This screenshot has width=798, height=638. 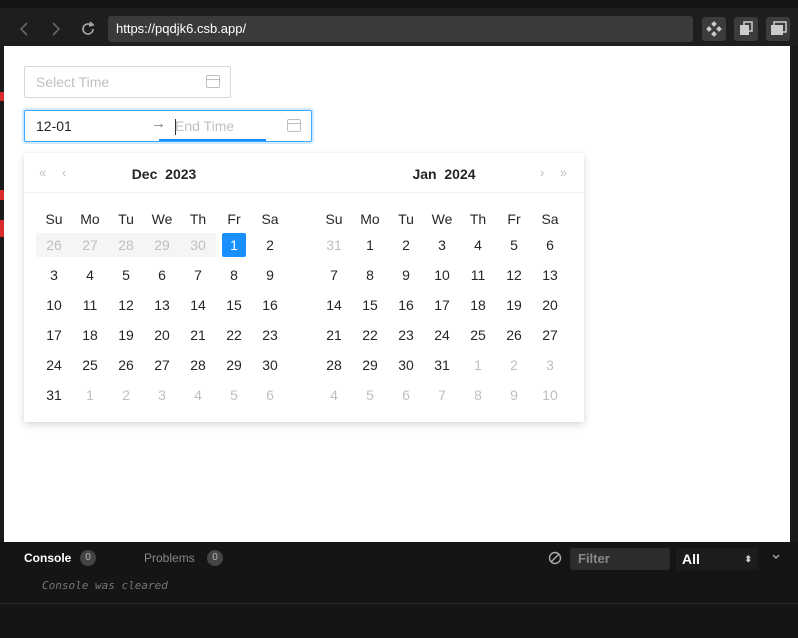 What do you see at coordinates (400, 29) in the screenshot?
I see `address-bar: https://pqdjk6.csb.app/` at bounding box center [400, 29].